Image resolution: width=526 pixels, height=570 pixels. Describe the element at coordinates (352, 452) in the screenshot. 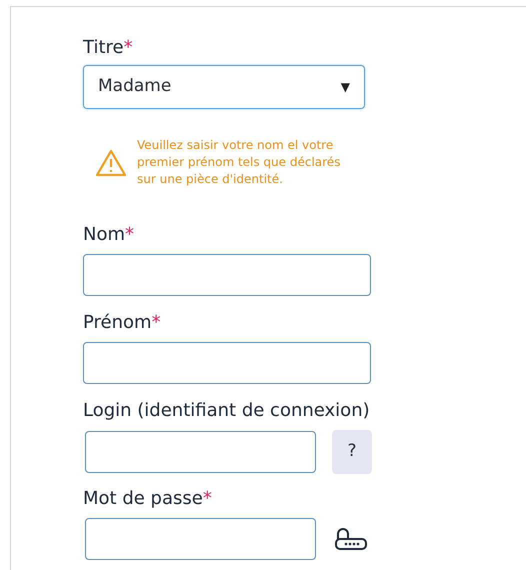

I see `help-button: ?` at that location.